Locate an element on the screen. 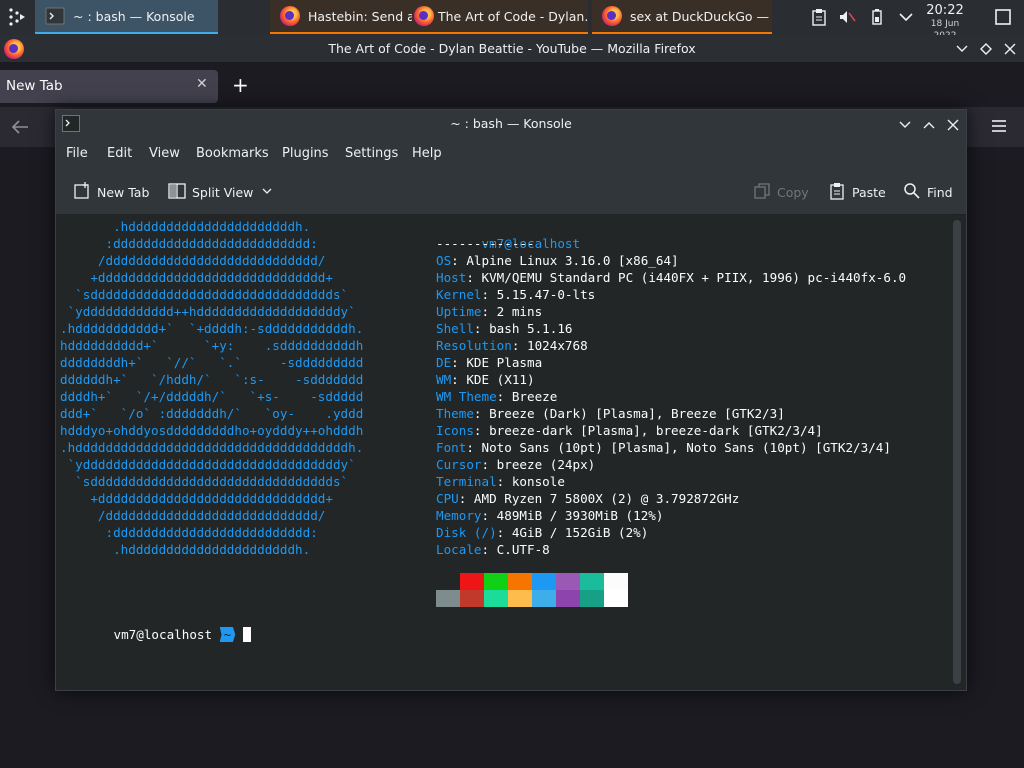 This screenshot has width=1024, height=768. info-row: DE: KDE Plasma is located at coordinates (489, 362).